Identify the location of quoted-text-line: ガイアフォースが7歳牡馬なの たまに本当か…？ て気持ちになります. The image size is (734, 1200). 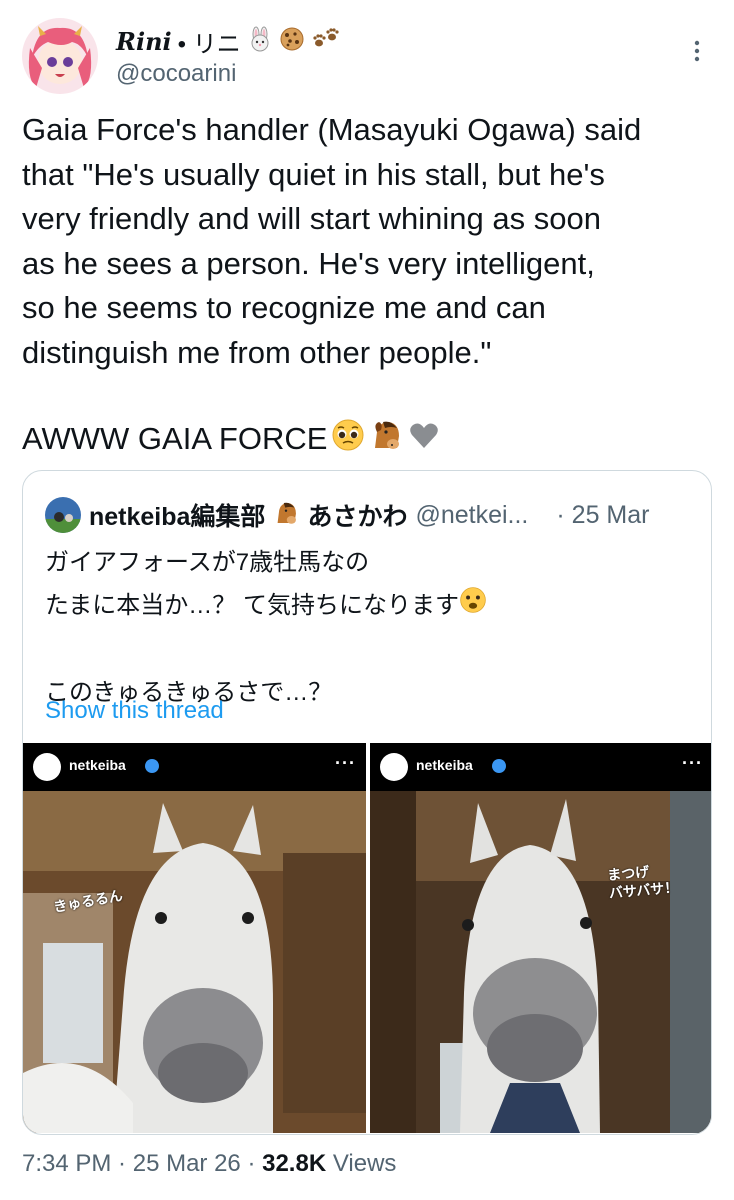
(252, 584).